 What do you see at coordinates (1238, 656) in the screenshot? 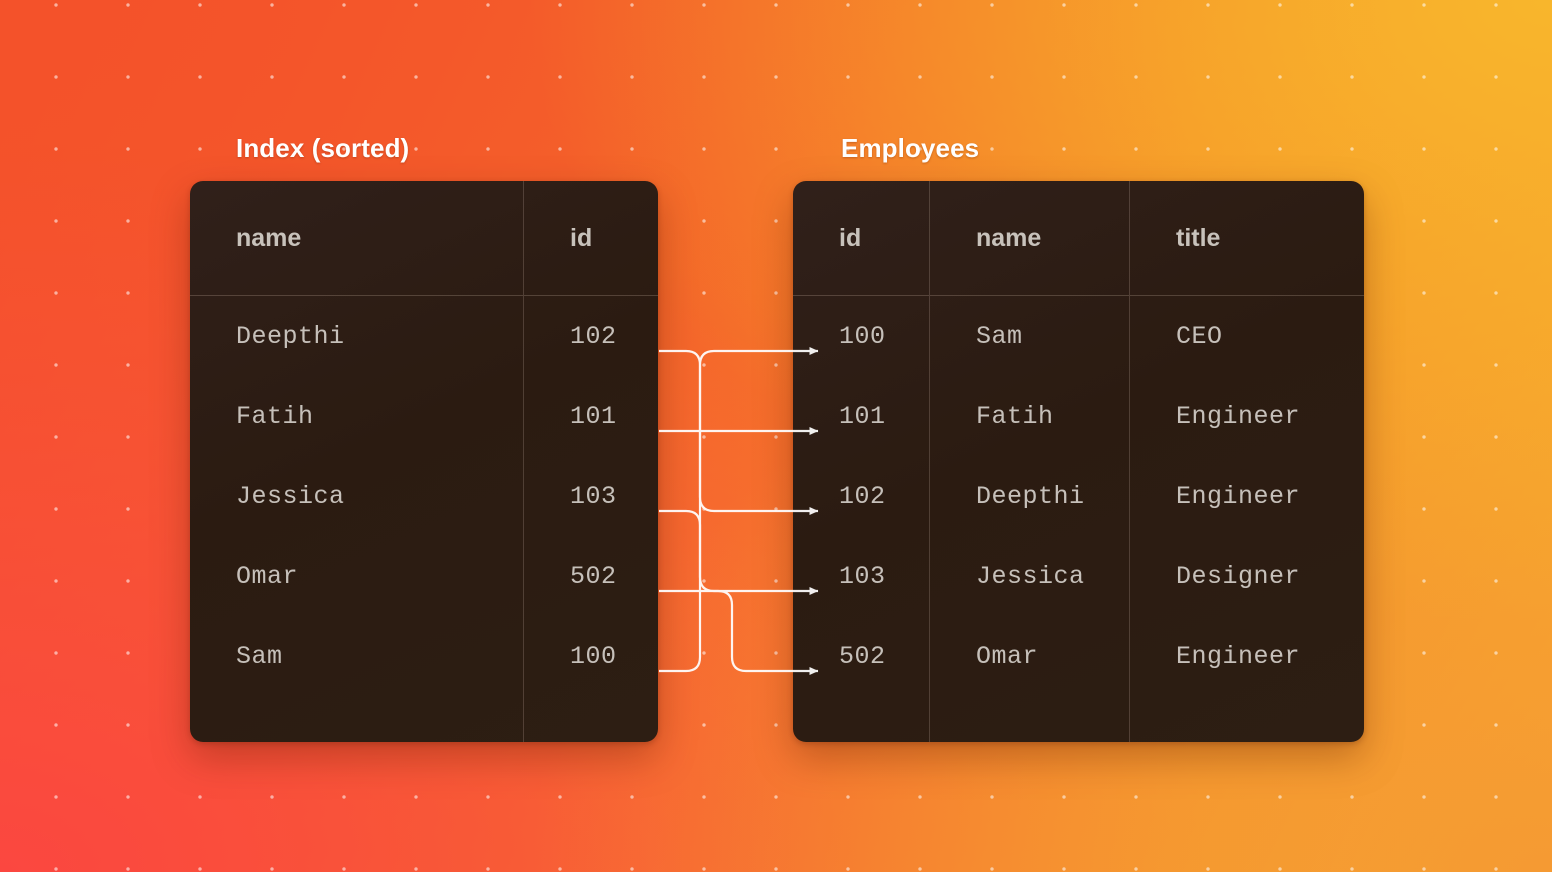
I see `employees-cell-title-4: Engineer` at bounding box center [1238, 656].